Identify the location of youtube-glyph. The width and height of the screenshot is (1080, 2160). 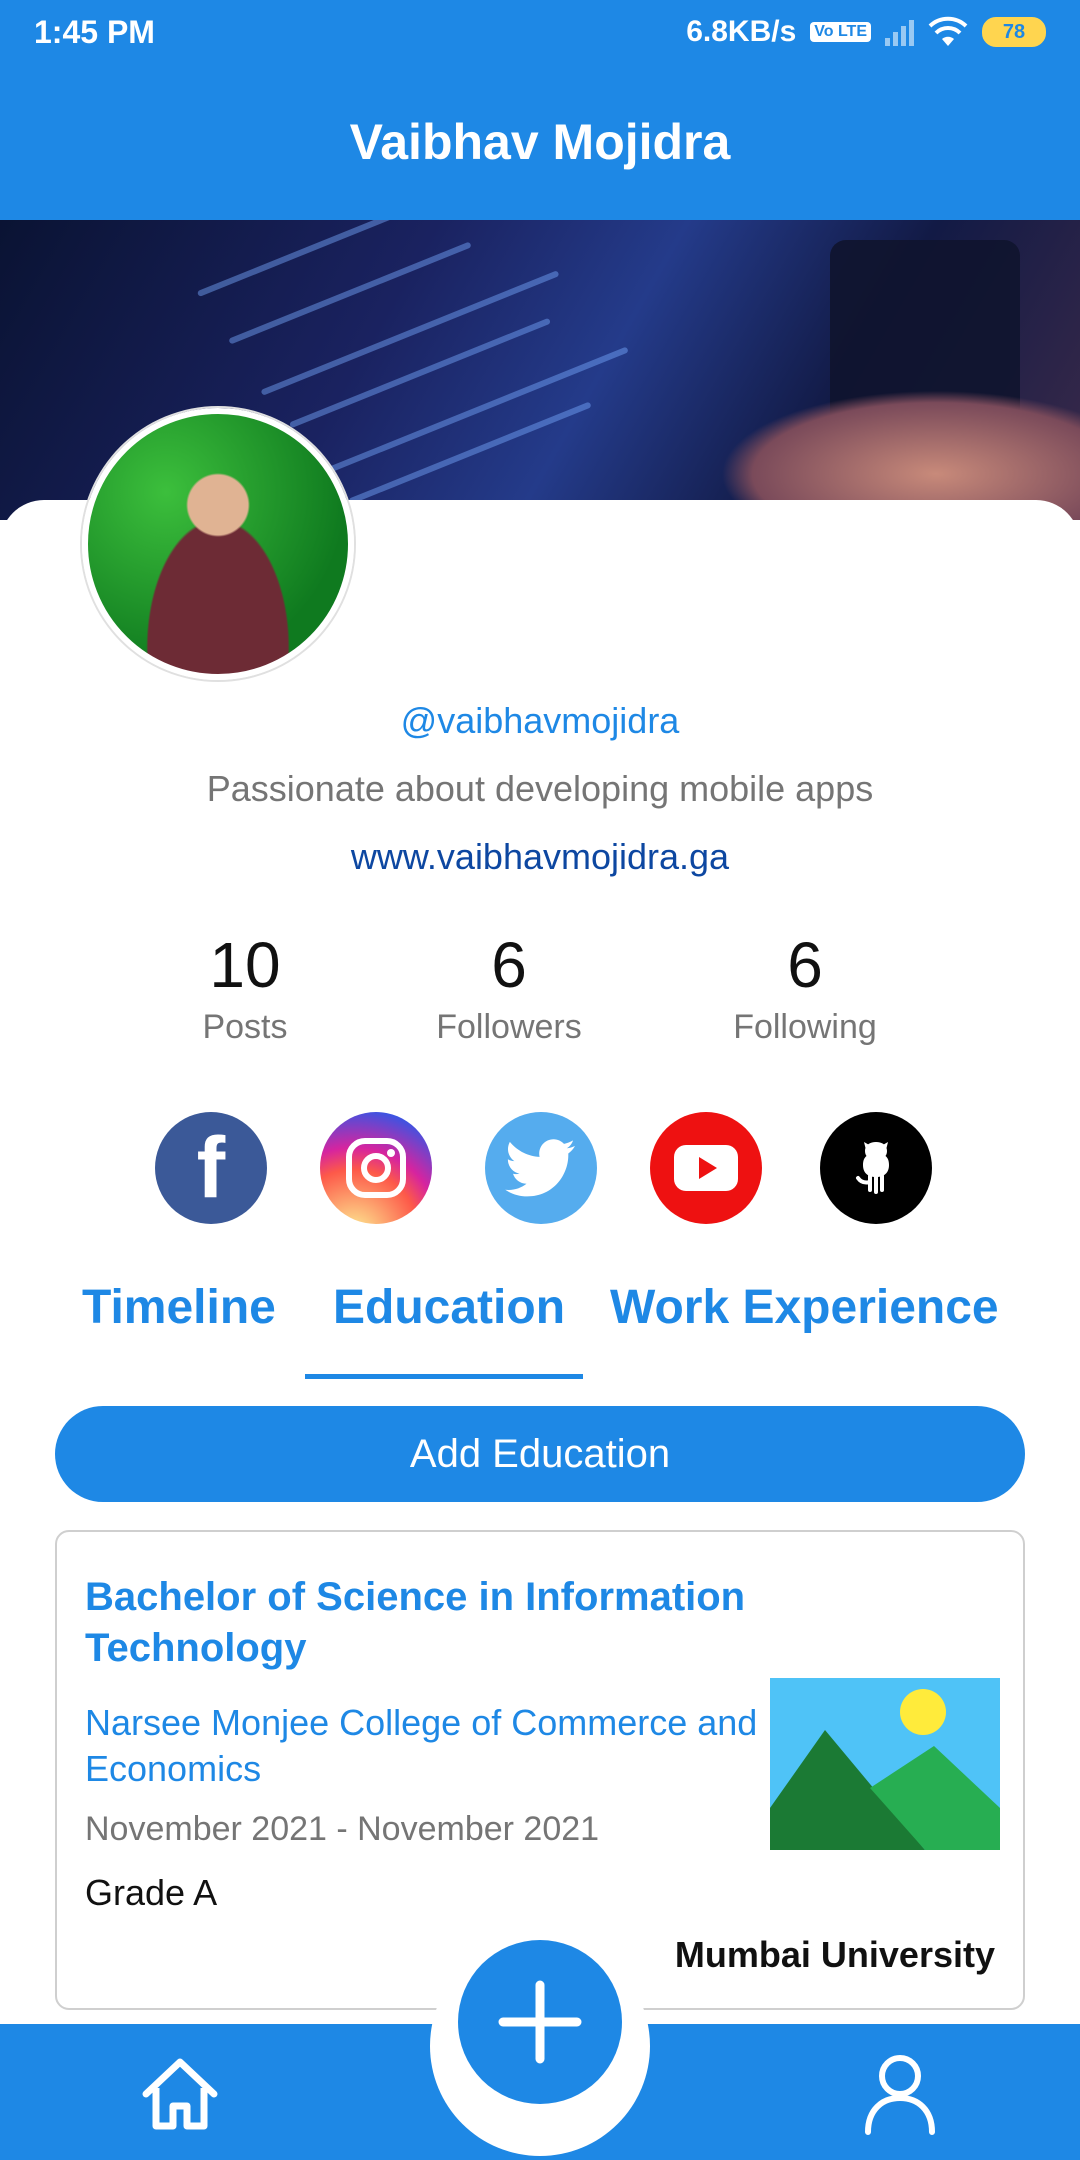
(706, 1168).